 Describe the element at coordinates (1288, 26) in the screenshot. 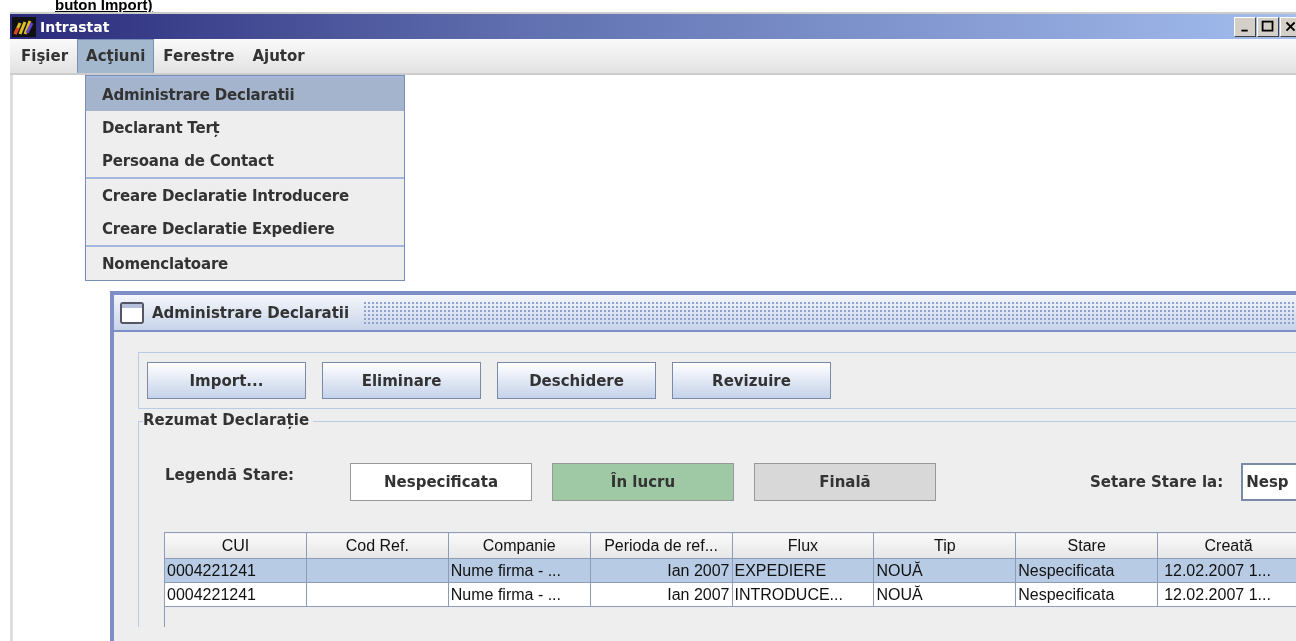

I see `close-icon` at that location.